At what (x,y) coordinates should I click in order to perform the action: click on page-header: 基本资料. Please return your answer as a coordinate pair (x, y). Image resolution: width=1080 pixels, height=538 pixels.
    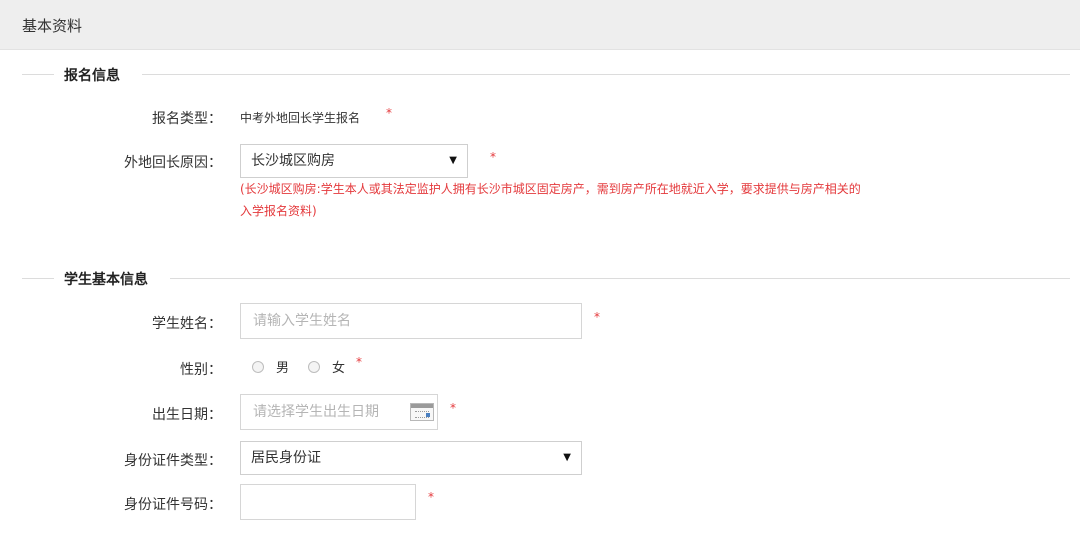
    Looking at the image, I should click on (540, 25).